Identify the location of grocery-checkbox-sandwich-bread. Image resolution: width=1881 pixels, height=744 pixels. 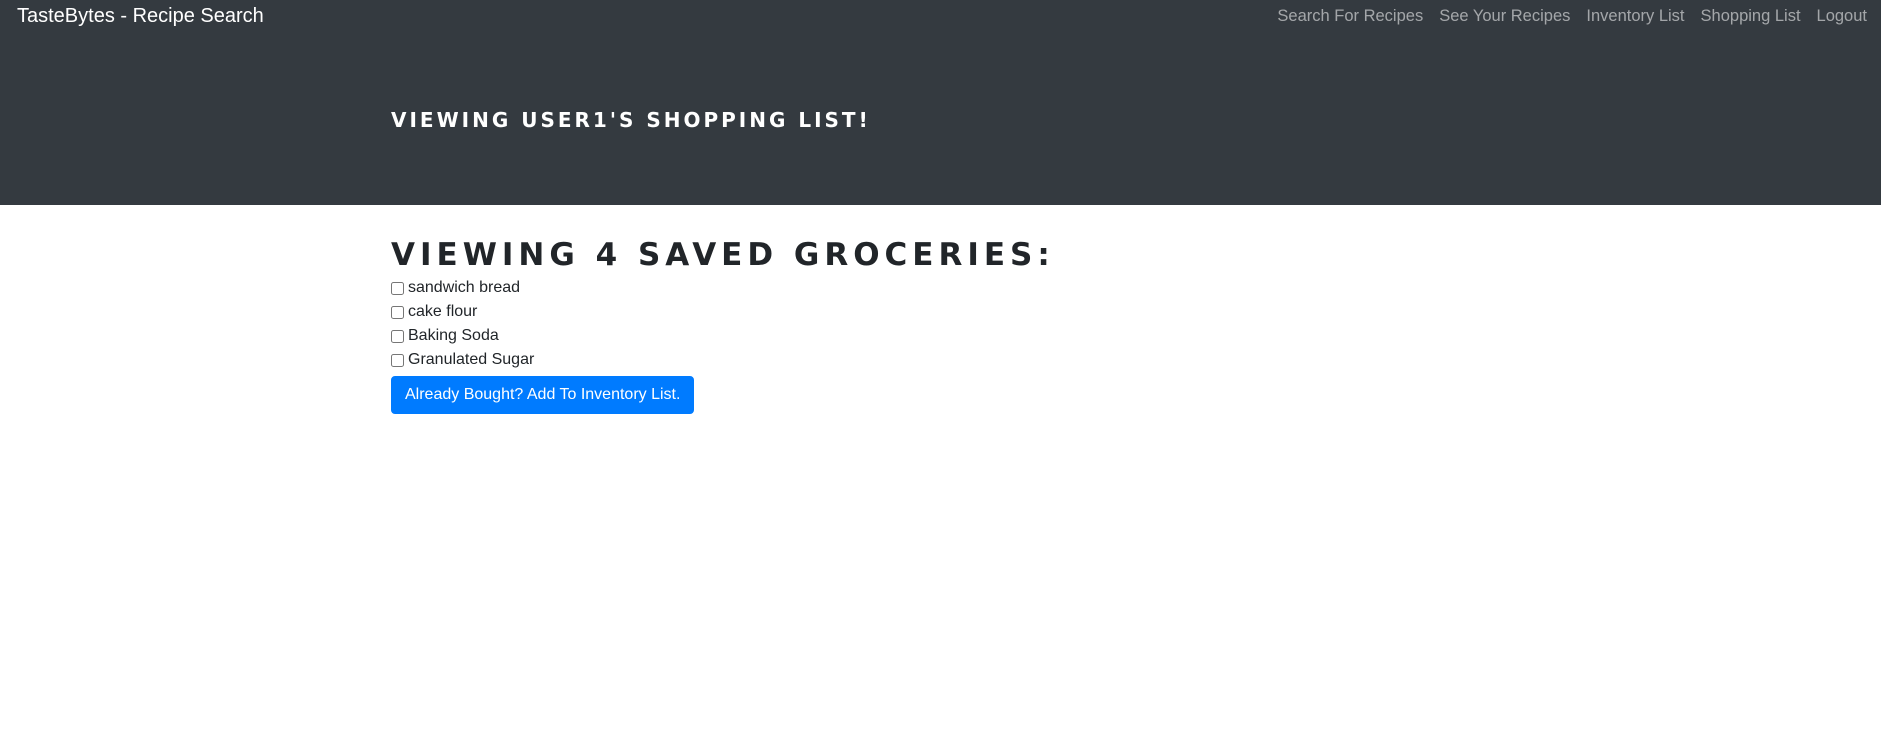
(397, 288).